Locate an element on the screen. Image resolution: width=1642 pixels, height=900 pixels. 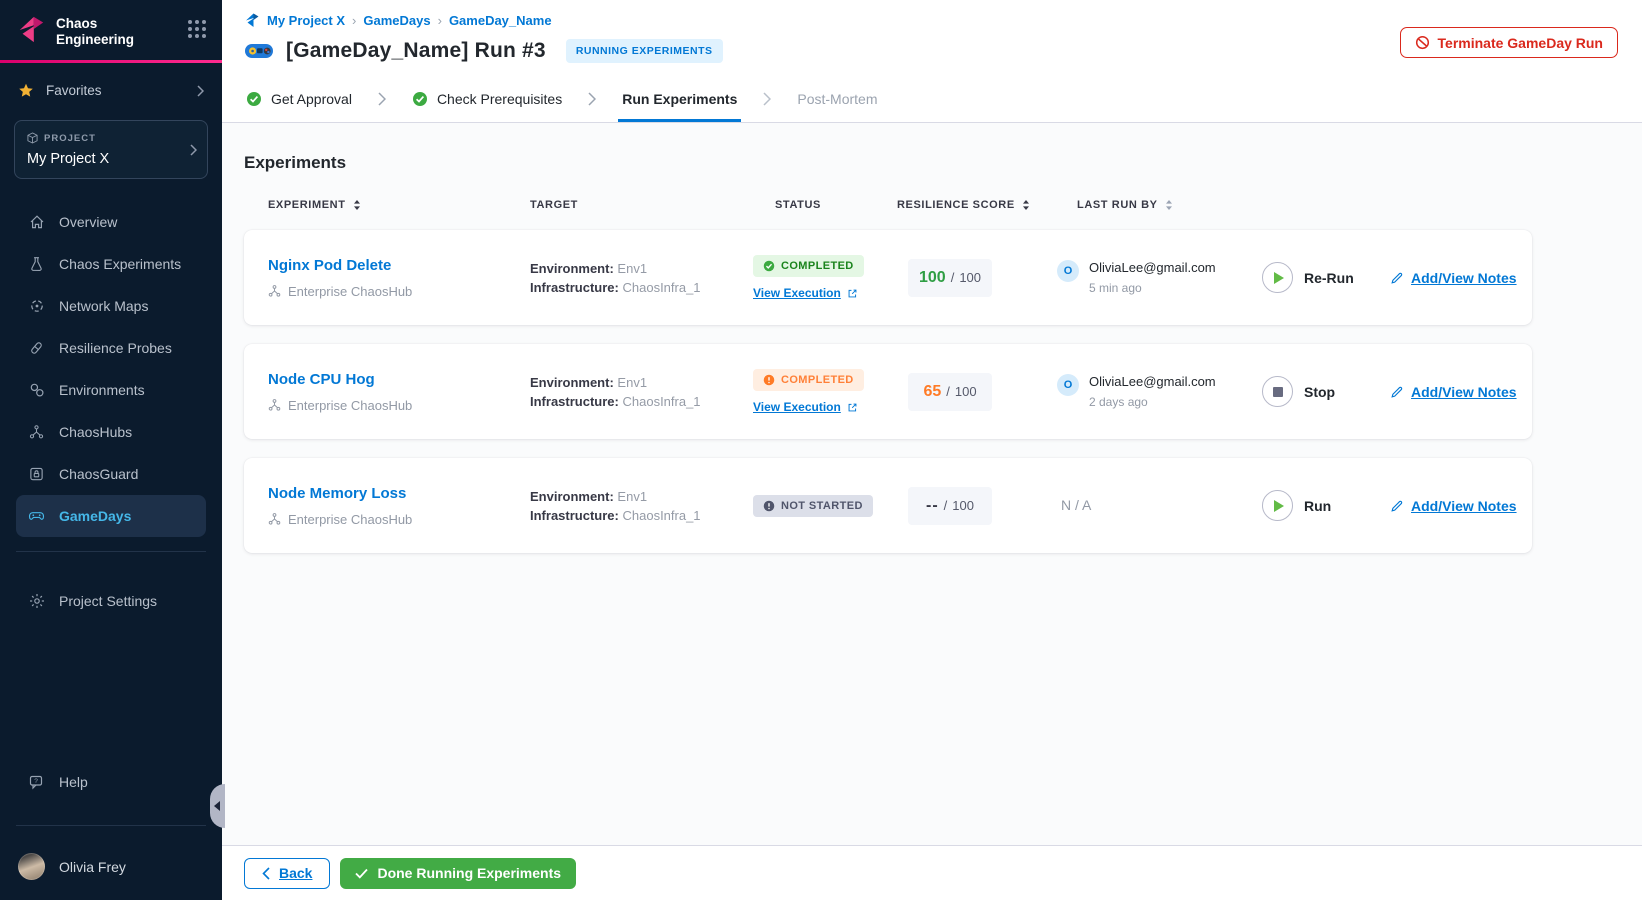
score-cell: 65 / 100 is located at coordinates (973, 391).